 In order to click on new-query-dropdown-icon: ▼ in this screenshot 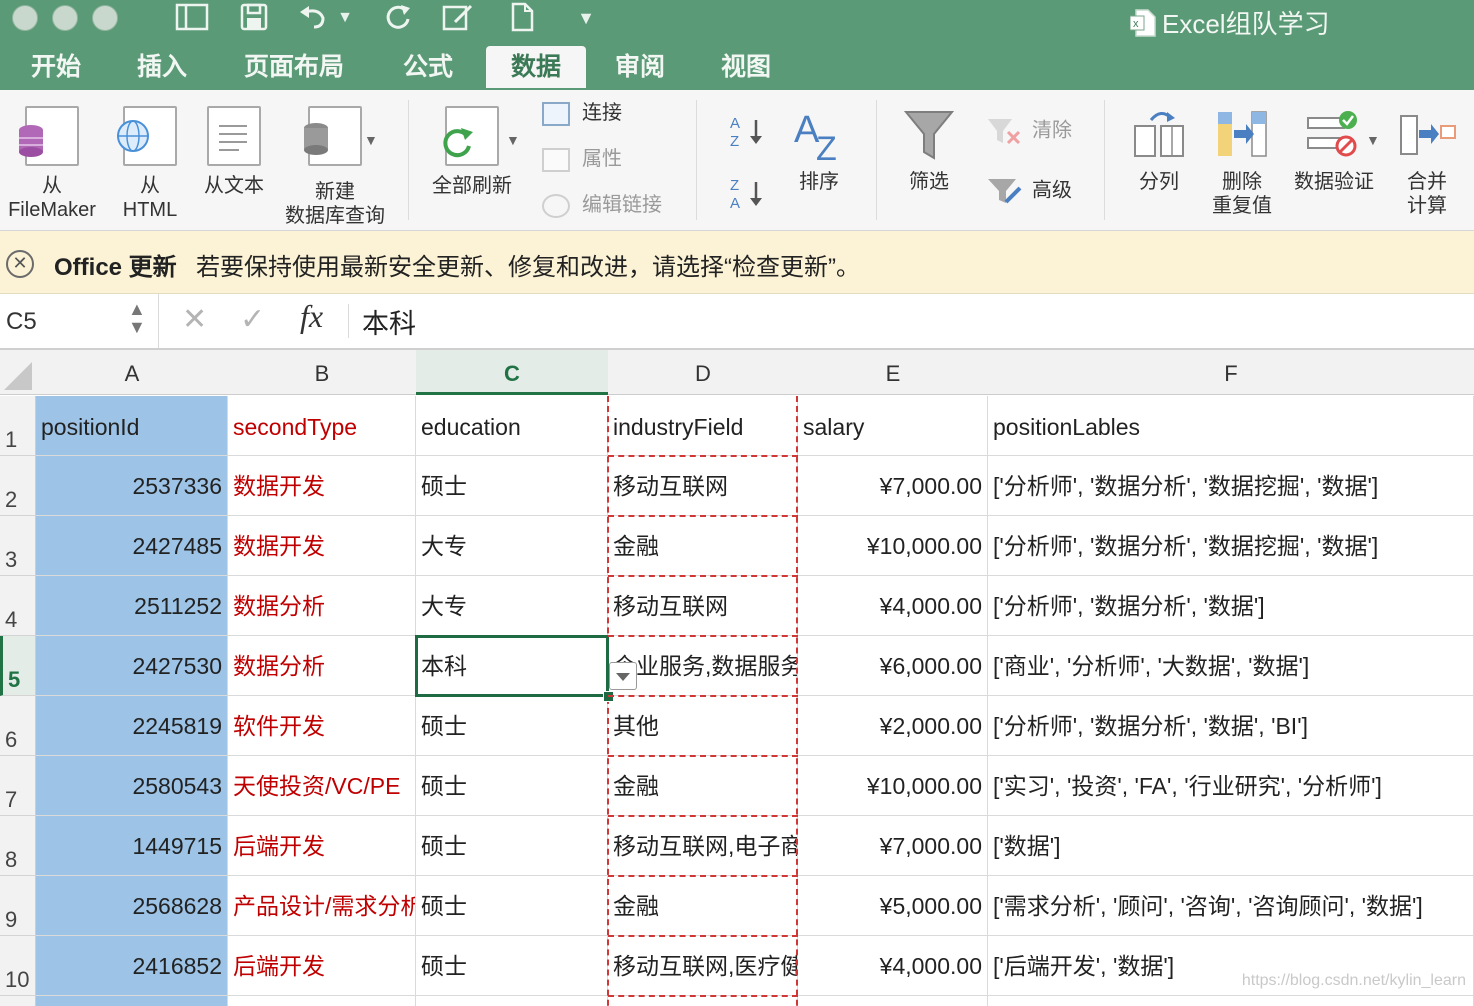, I will do `click(371, 140)`.